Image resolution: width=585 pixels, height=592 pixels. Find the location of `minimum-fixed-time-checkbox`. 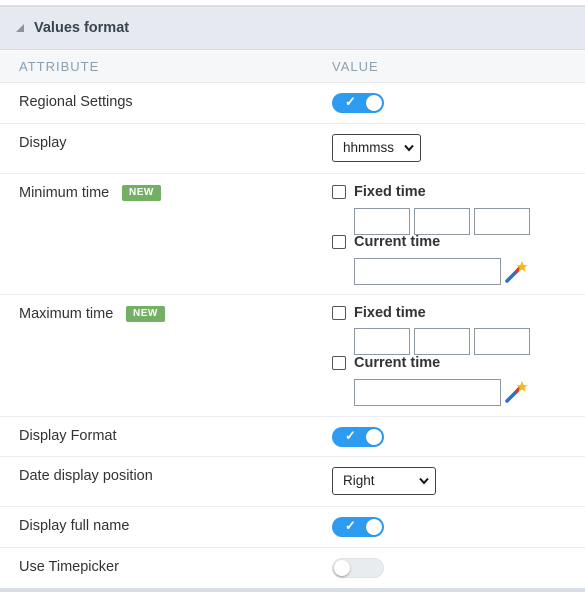

minimum-fixed-time-checkbox is located at coordinates (339, 192).